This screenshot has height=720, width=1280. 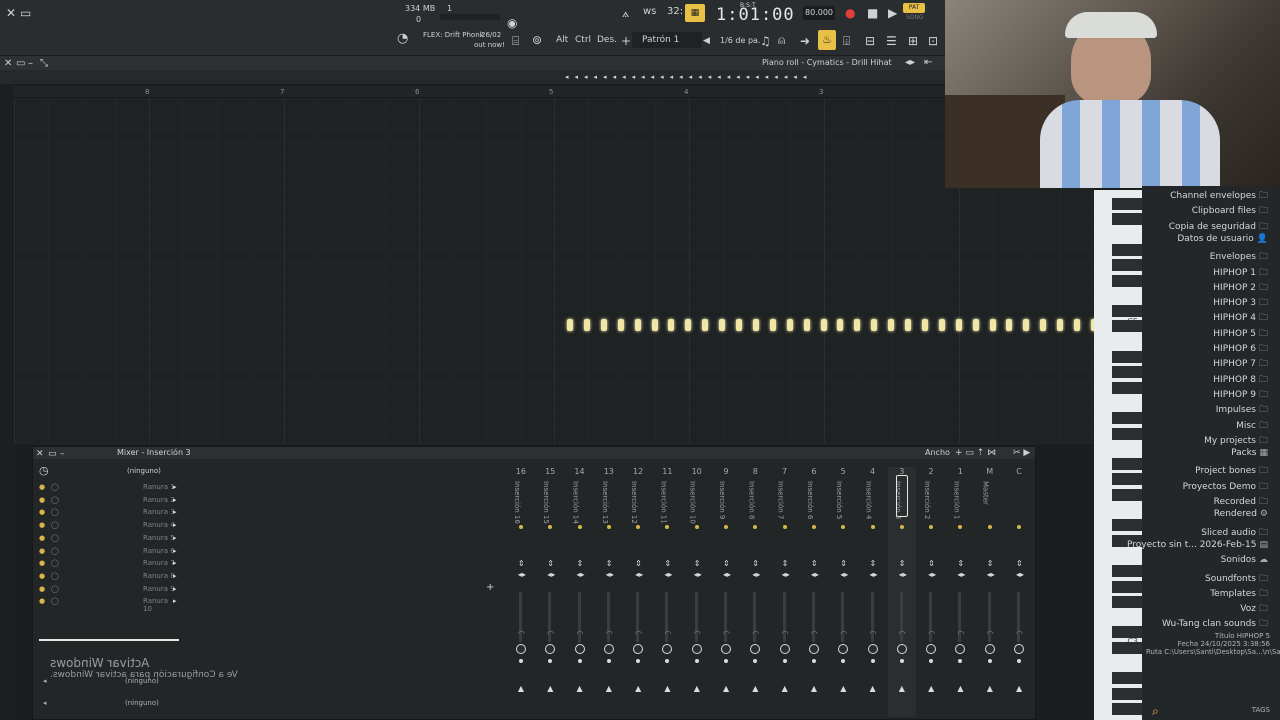 What do you see at coordinates (1241, 502) in the screenshot?
I see `browser-item: Recorded 🗀` at bounding box center [1241, 502].